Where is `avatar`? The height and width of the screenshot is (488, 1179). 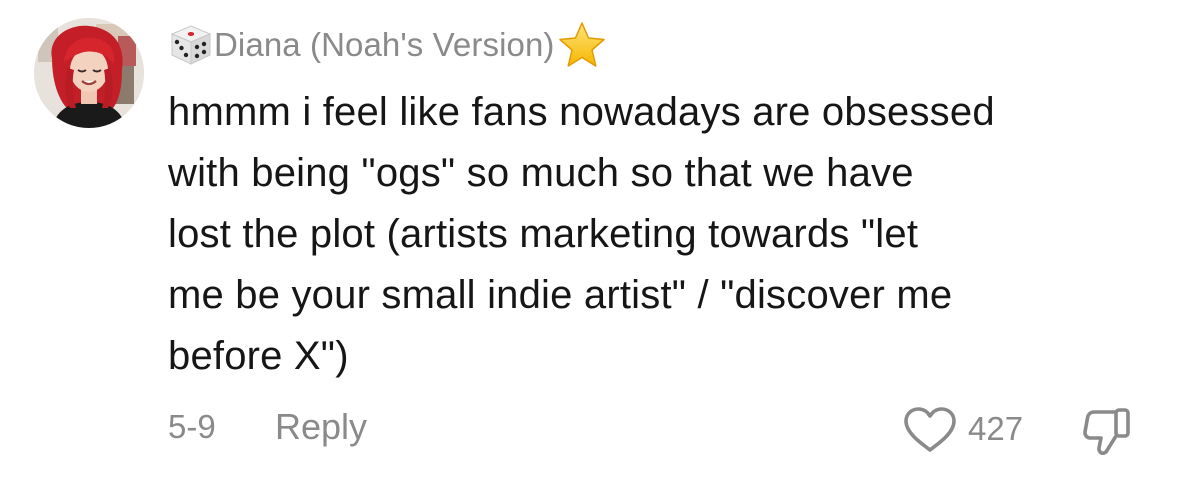
avatar is located at coordinates (89, 73).